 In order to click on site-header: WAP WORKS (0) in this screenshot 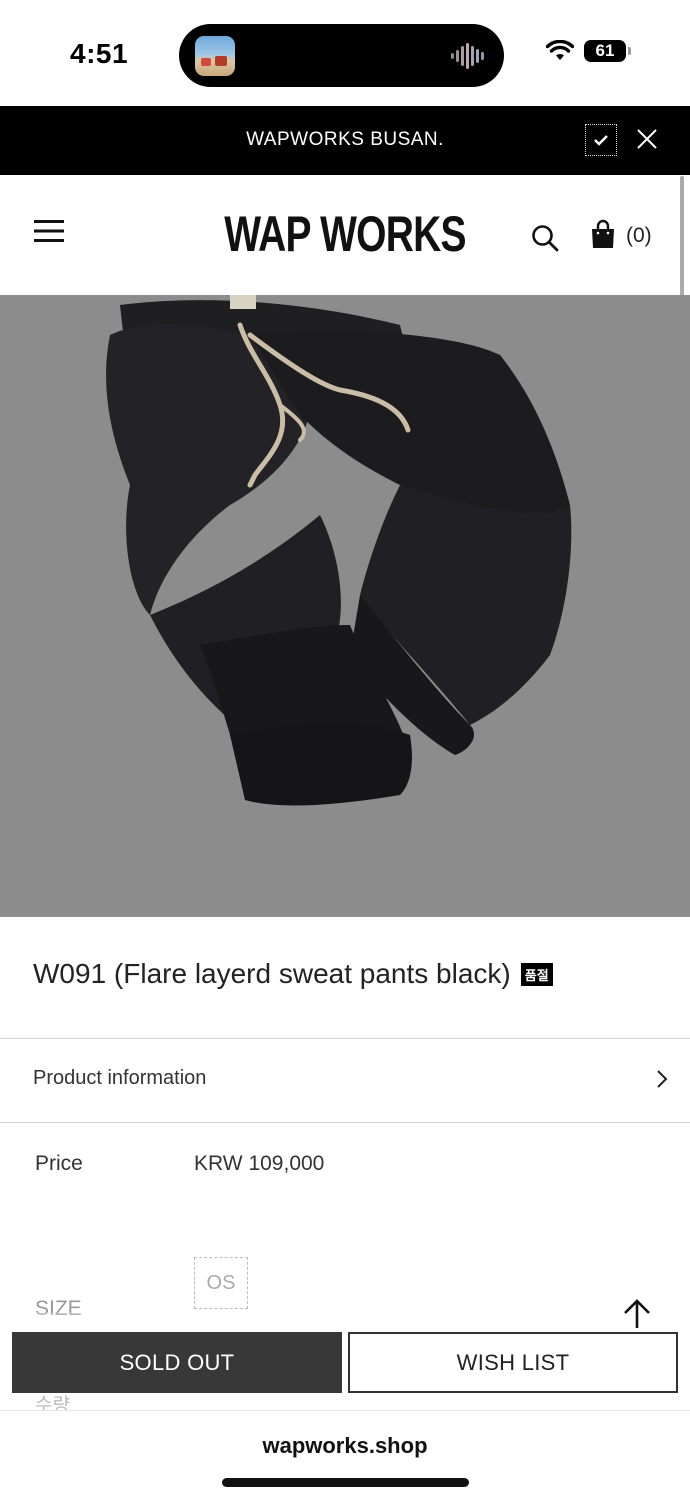, I will do `click(345, 235)`.